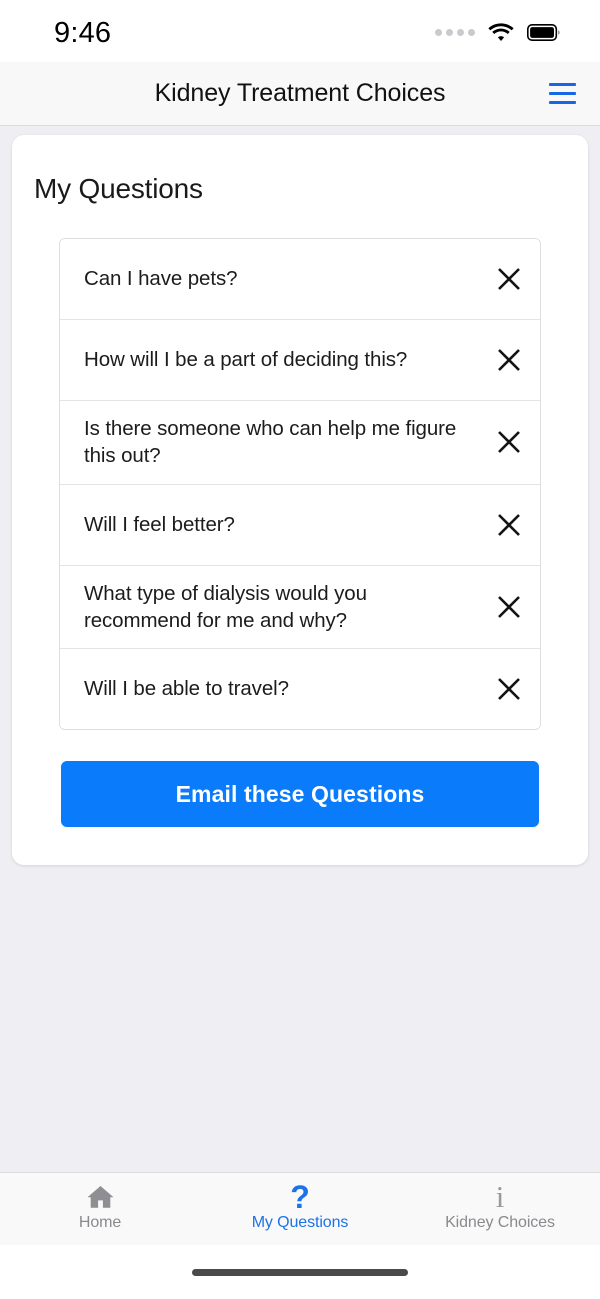  Describe the element at coordinates (300, 689) in the screenshot. I see `list-item: Will I be able to travel?` at that location.